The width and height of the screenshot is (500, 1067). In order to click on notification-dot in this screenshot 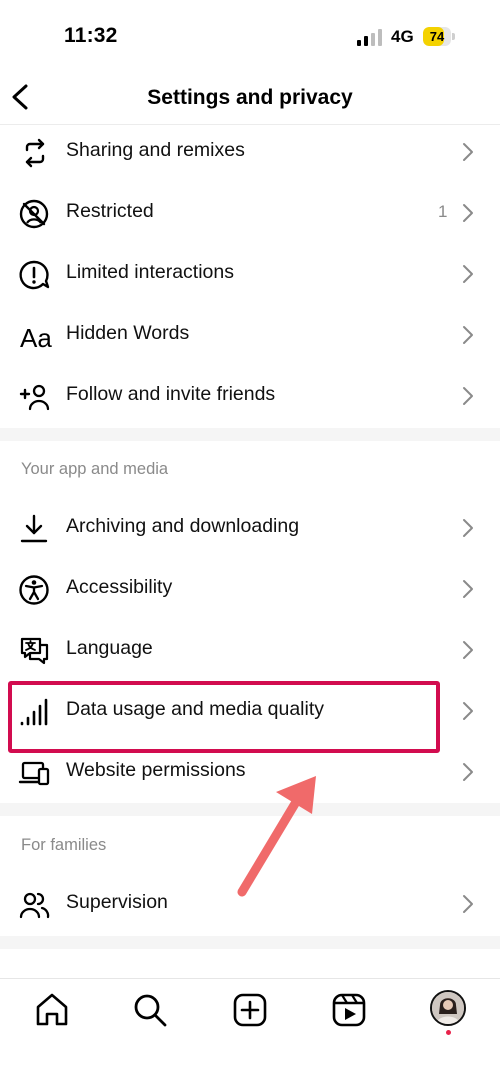, I will do `click(448, 1032)`.